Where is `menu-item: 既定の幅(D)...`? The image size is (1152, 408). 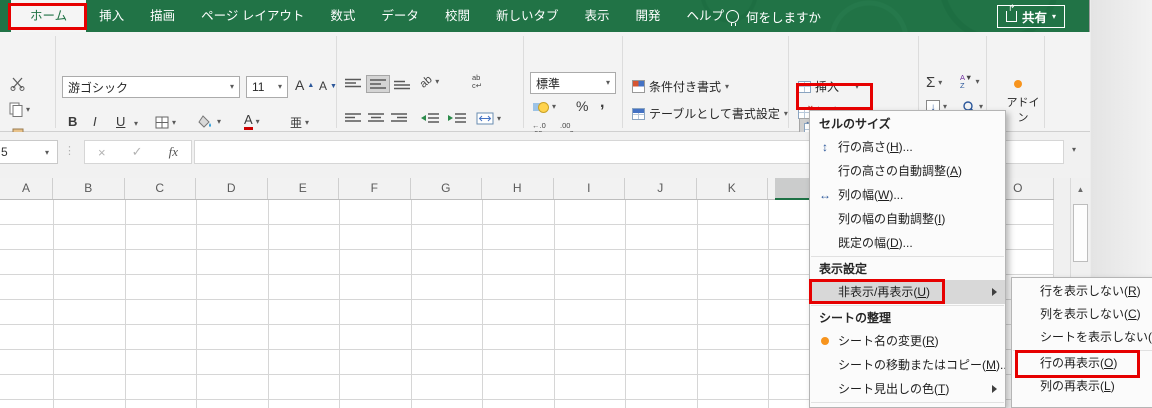
menu-item: 既定の幅(D)... is located at coordinates (907, 243).